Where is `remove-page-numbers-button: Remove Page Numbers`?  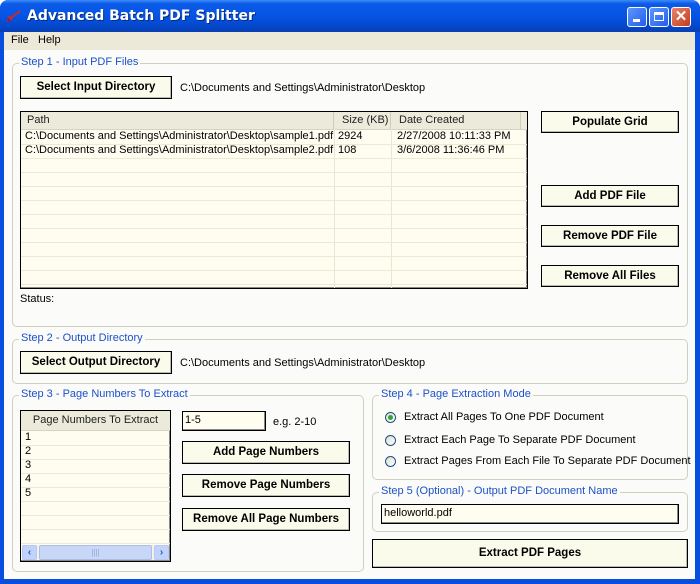 remove-page-numbers-button: Remove Page Numbers is located at coordinates (266, 485).